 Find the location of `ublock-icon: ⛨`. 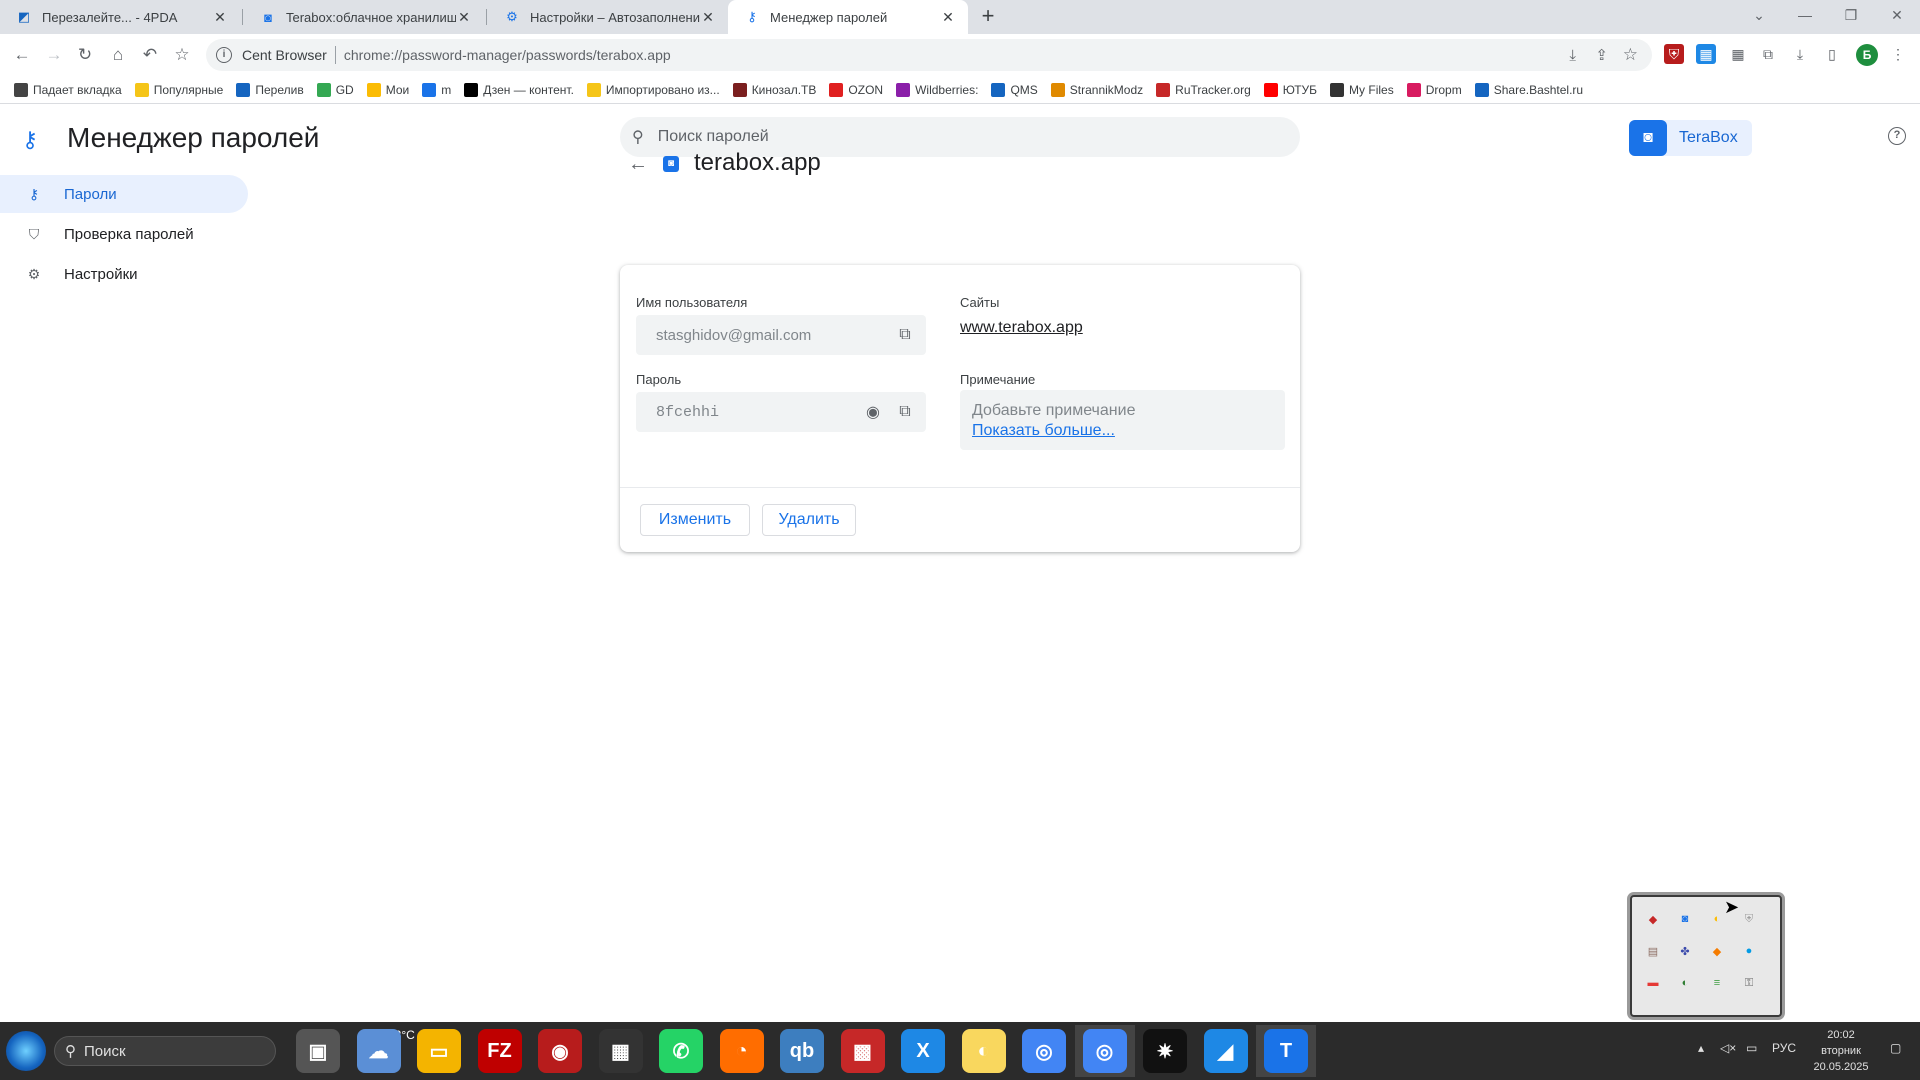

ublock-icon: ⛨ is located at coordinates (1674, 54).